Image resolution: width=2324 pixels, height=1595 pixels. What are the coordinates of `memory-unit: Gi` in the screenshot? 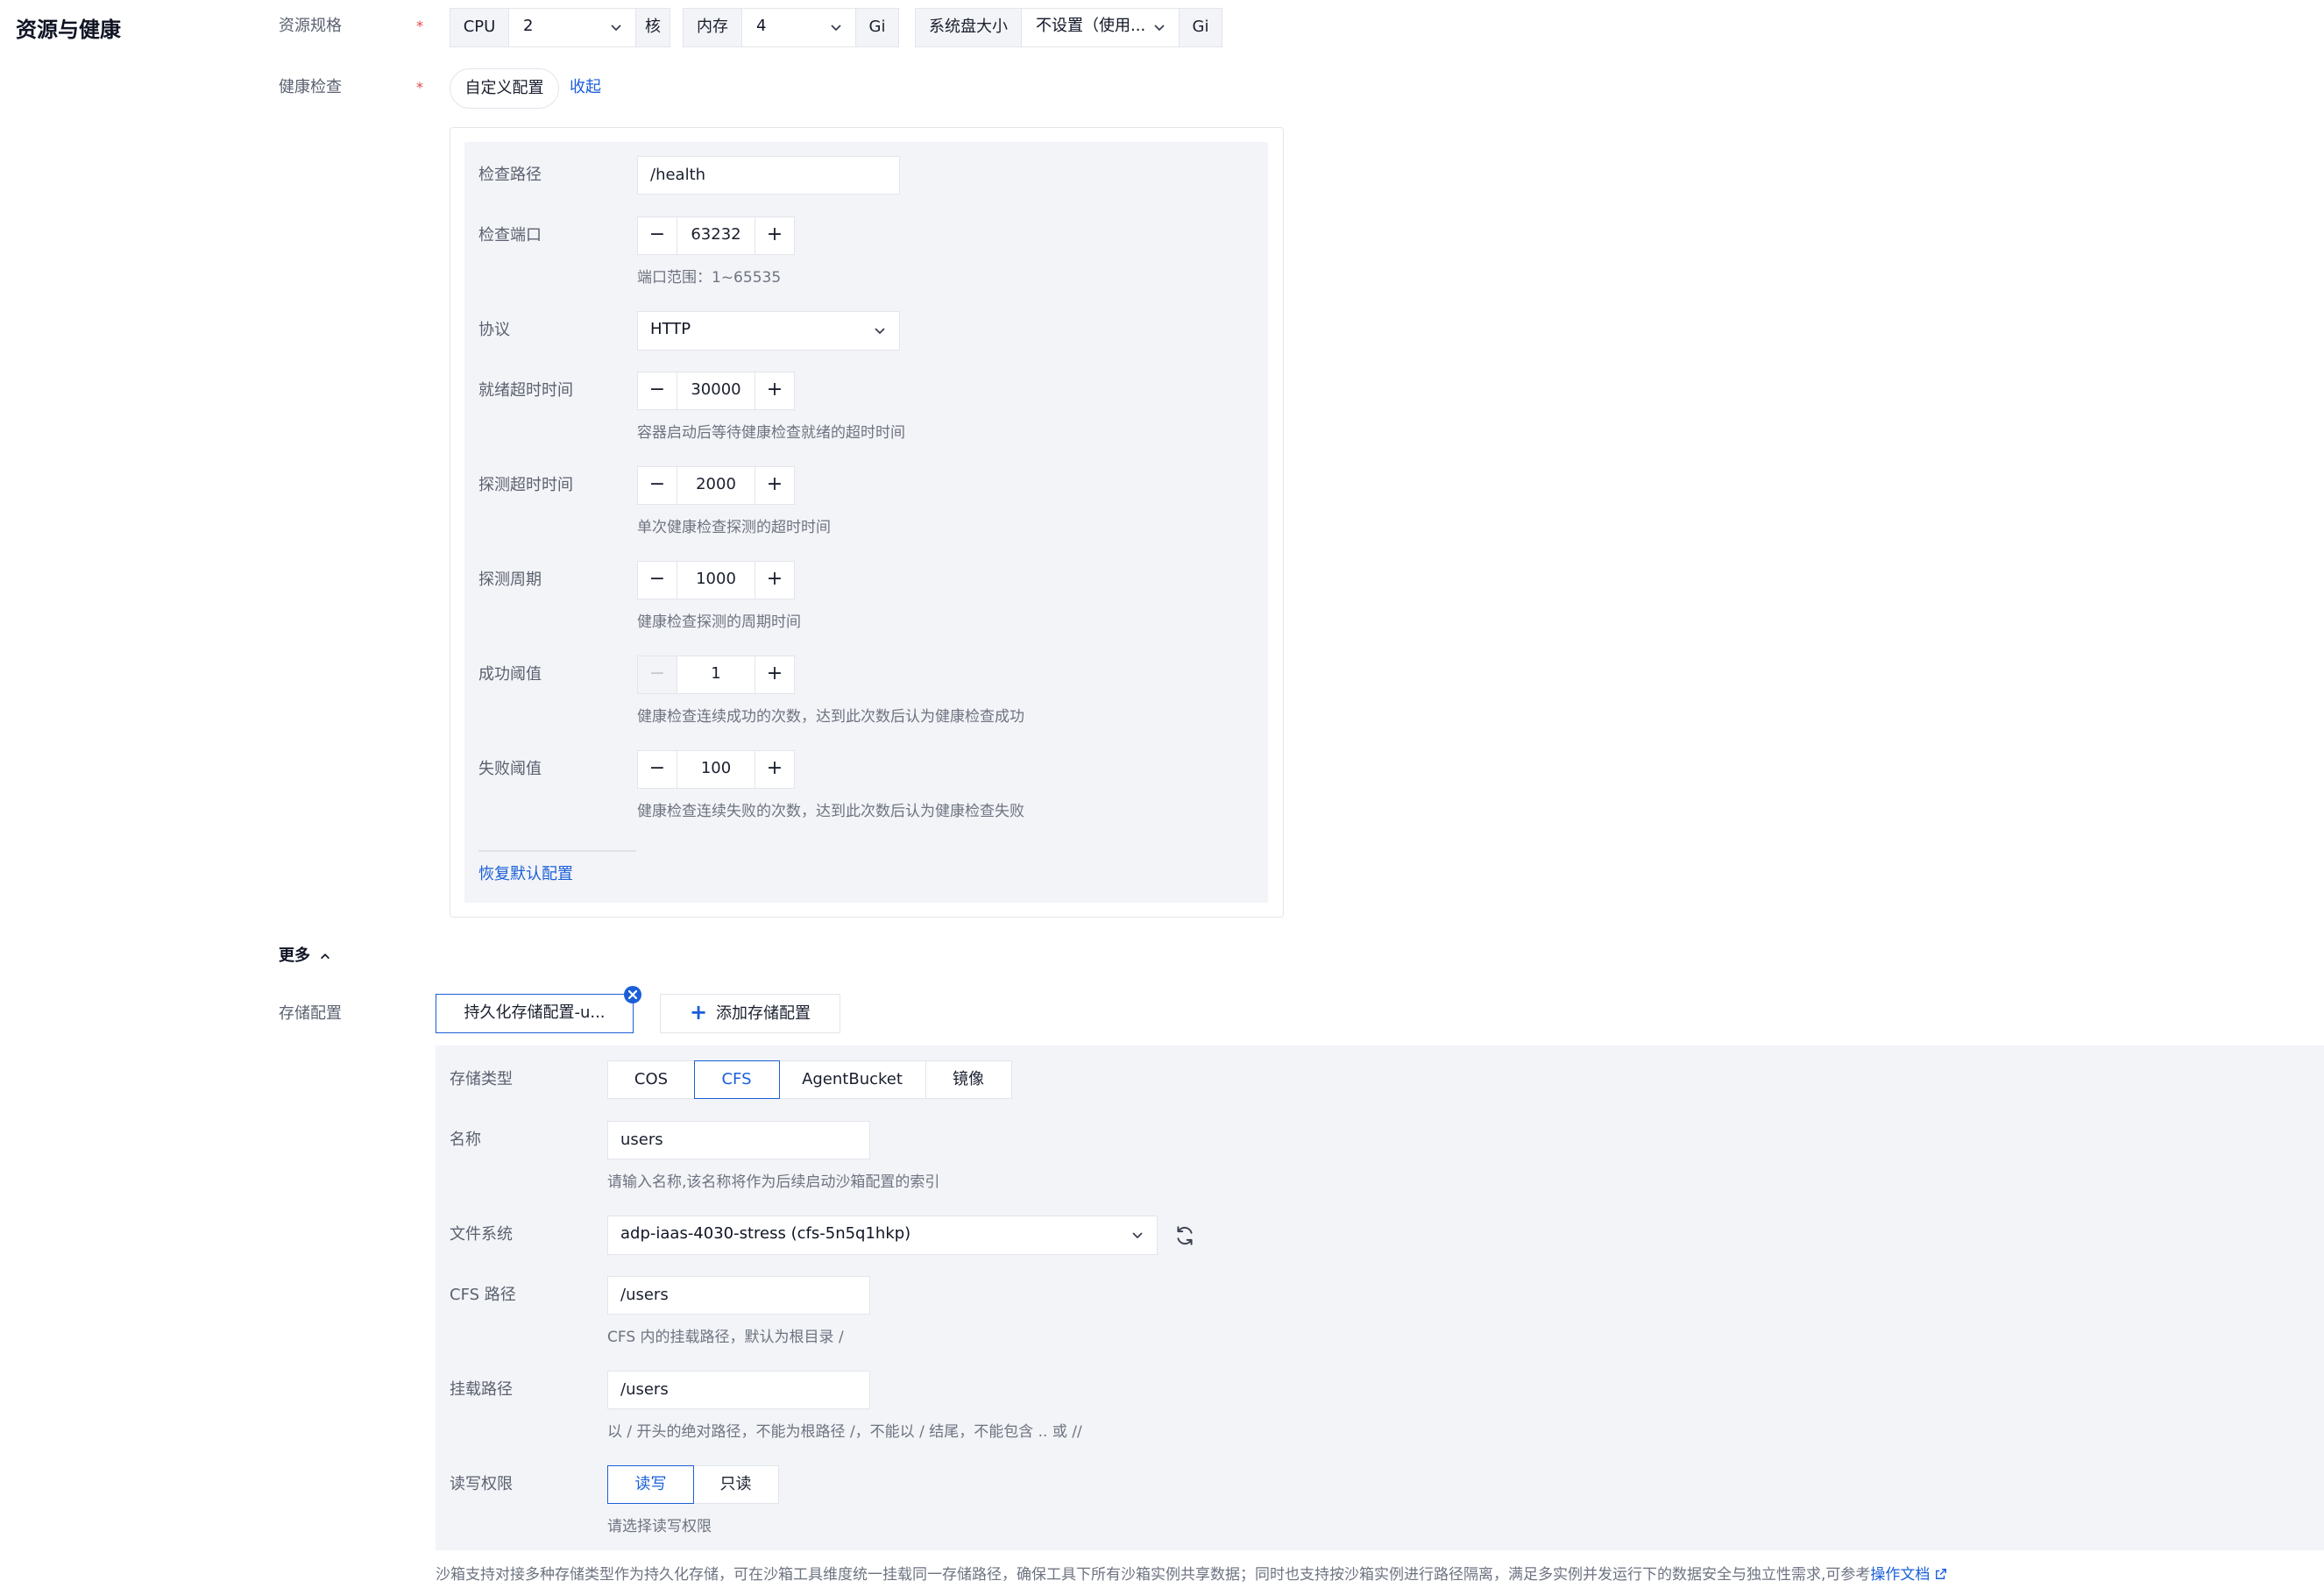 It's located at (877, 27).